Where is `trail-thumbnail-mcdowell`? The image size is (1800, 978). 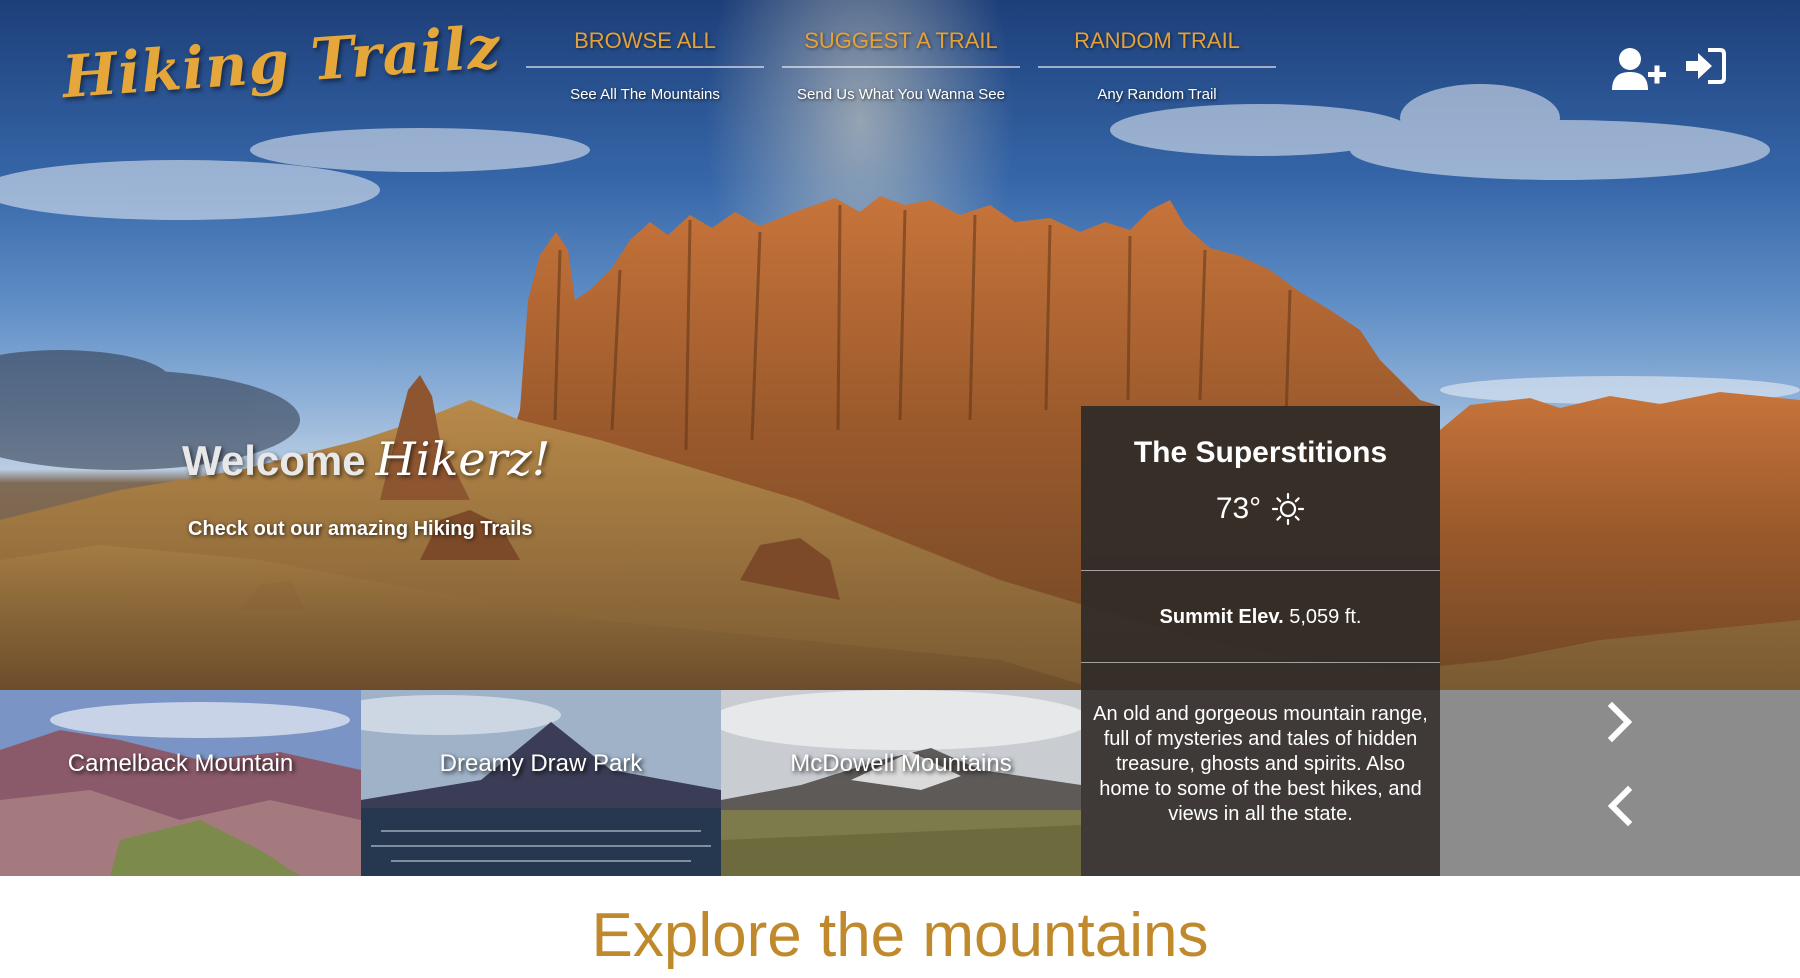 trail-thumbnail-mcdowell is located at coordinates (901, 783).